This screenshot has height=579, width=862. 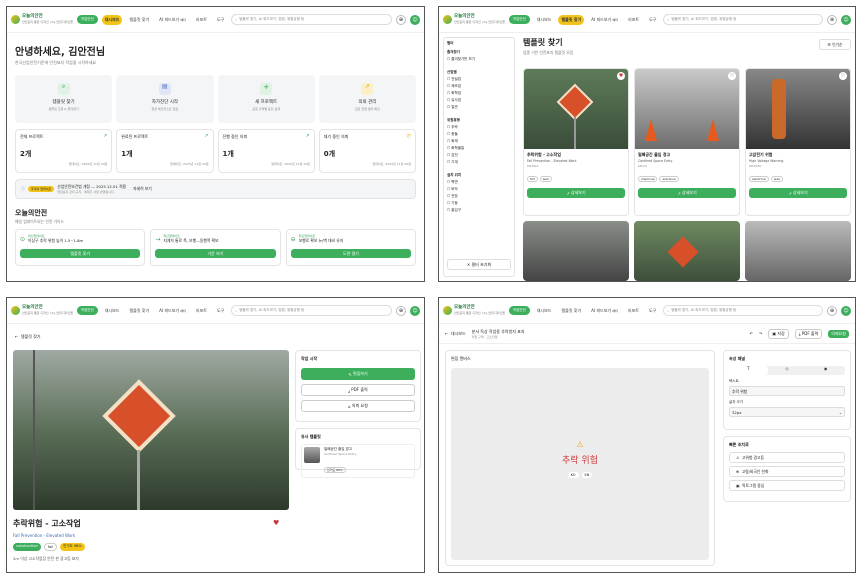 What do you see at coordinates (266, 99) in the screenshot?
I see `quick-new-project: + 새 프로젝트 공정 구역별 표지 설계` at bounding box center [266, 99].